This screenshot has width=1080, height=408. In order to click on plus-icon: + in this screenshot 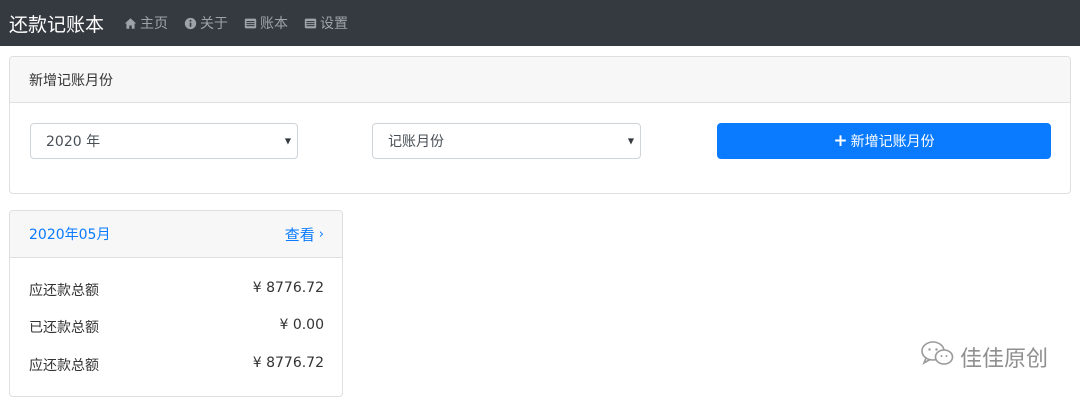, I will do `click(840, 140)`.